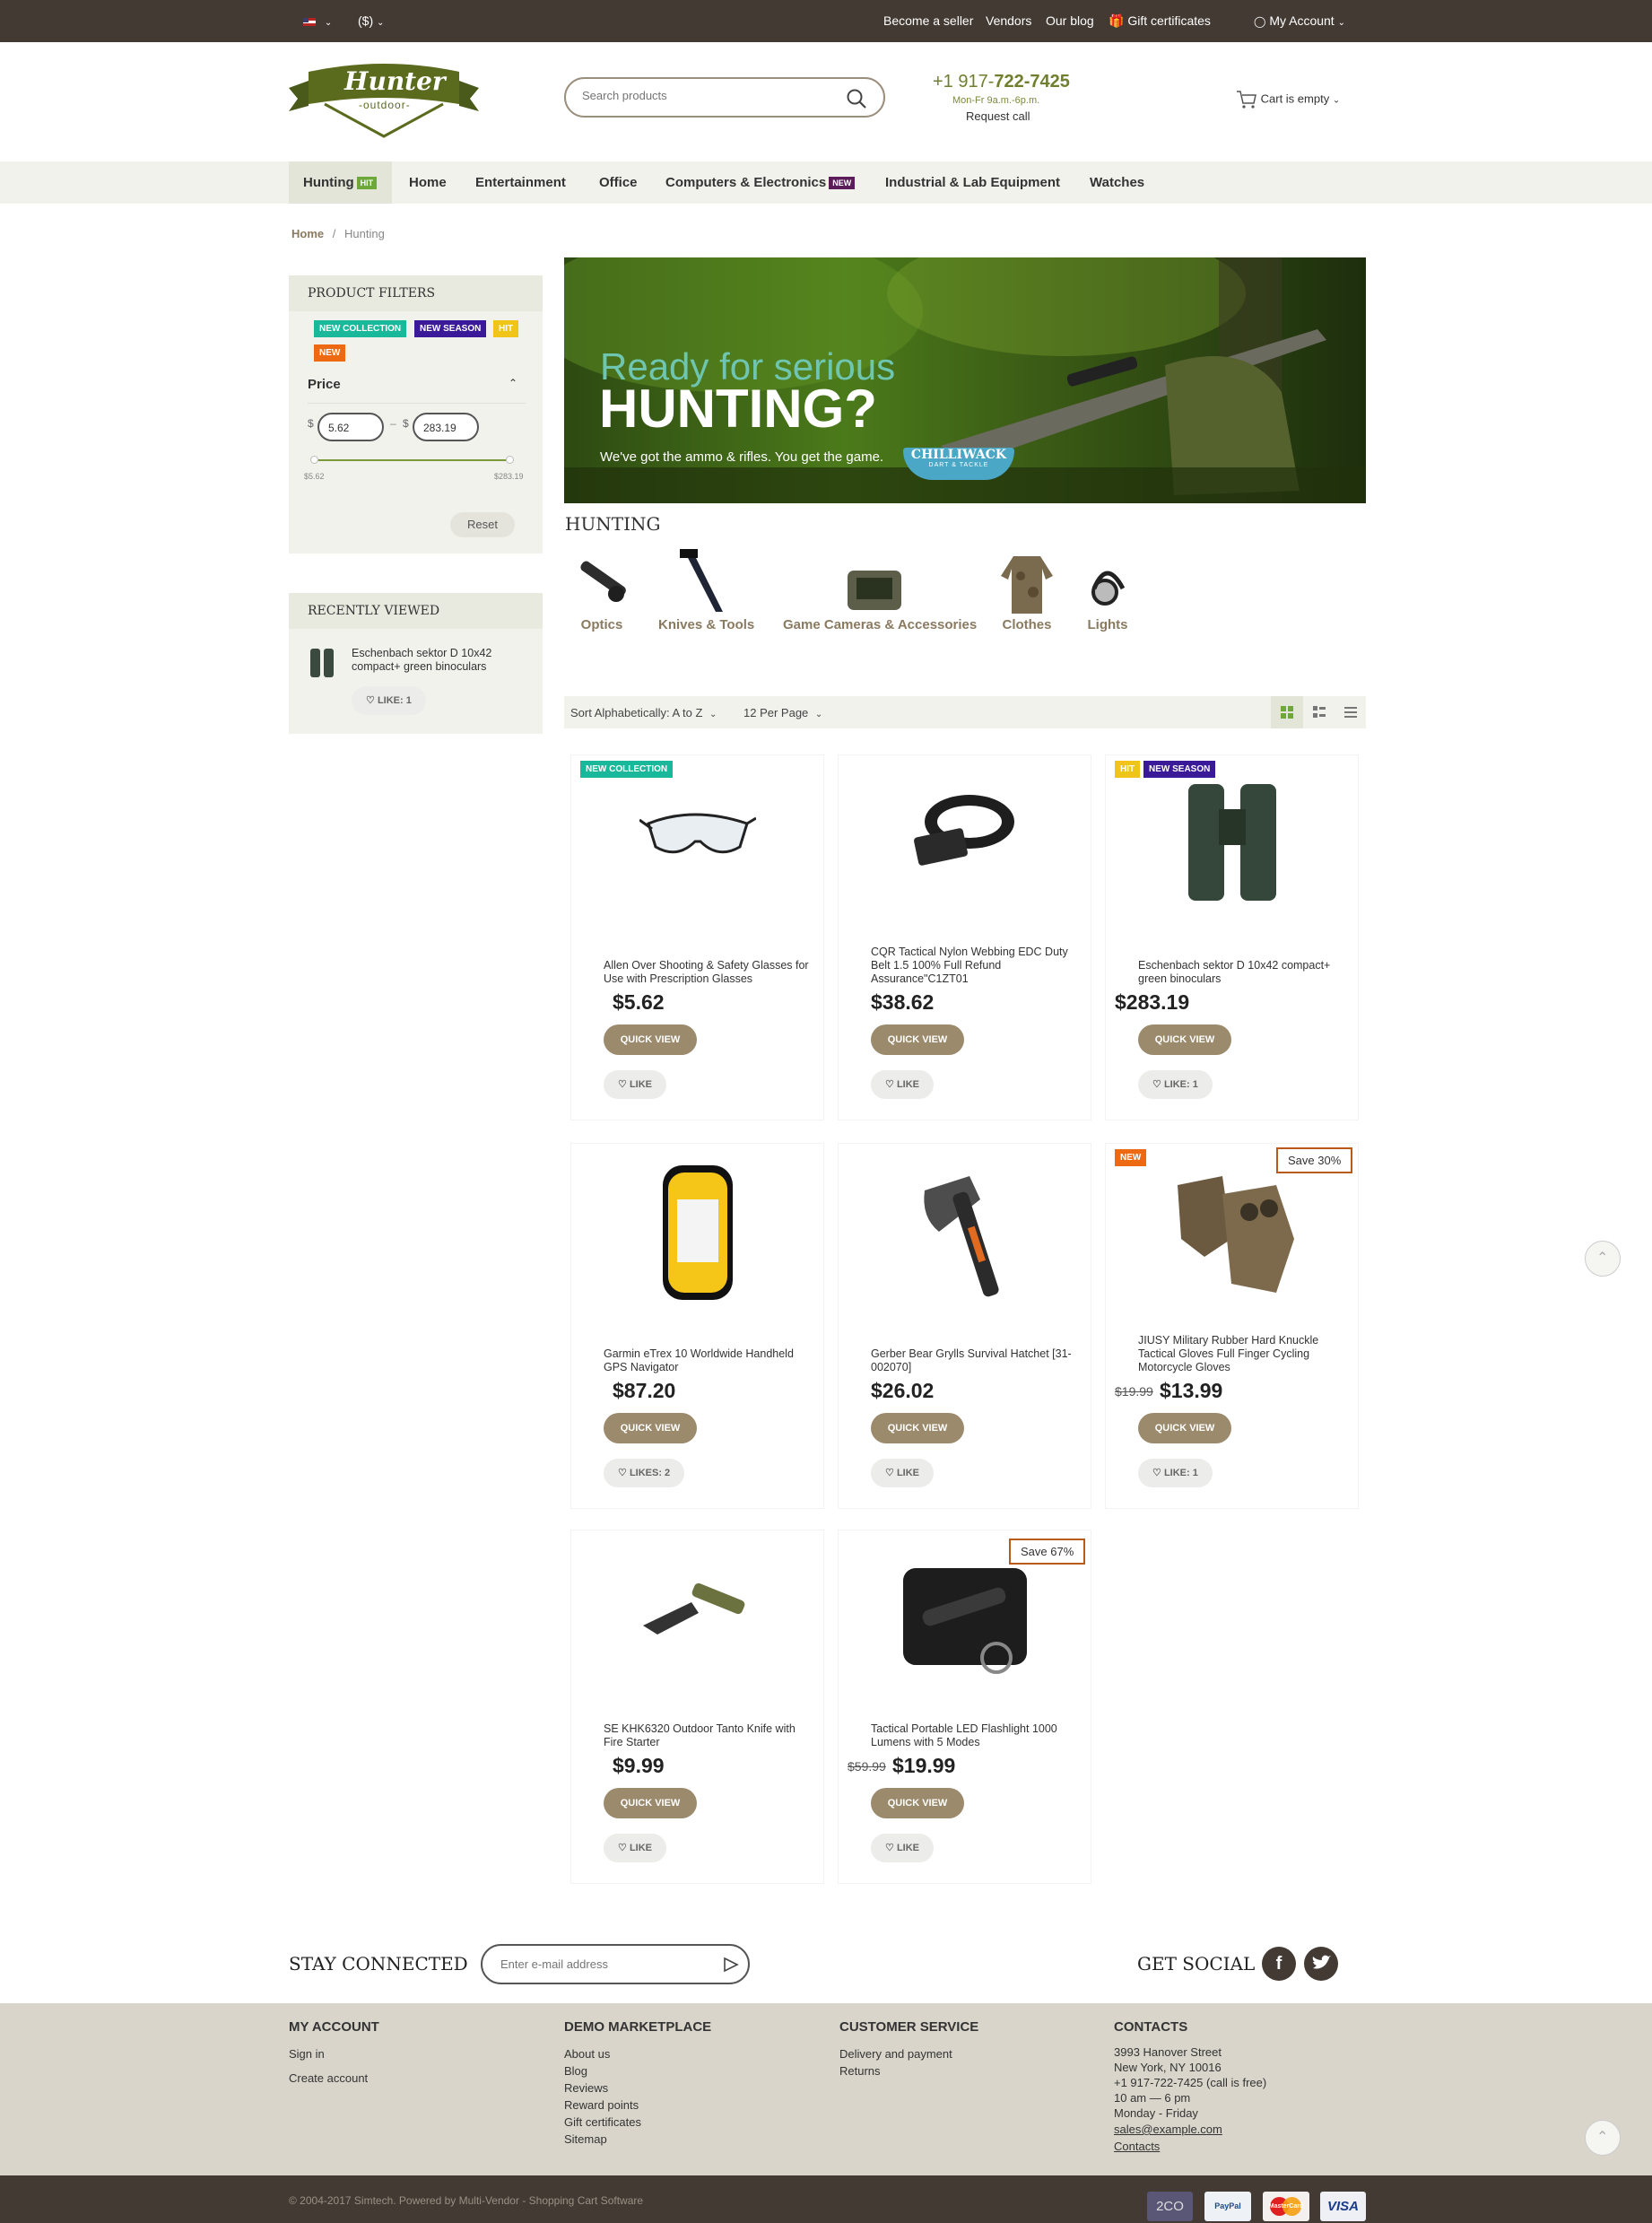 Image resolution: width=1652 pixels, height=2223 pixels. Describe the element at coordinates (703, 96) in the screenshot. I see `search-input` at that location.